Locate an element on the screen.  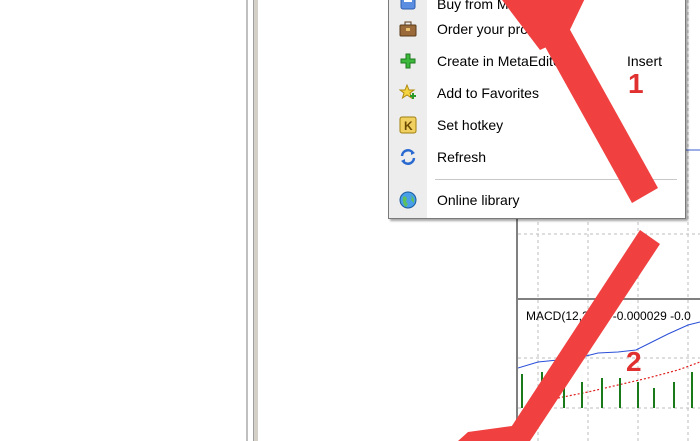
indicator-separator is located at coordinates (609, 299).